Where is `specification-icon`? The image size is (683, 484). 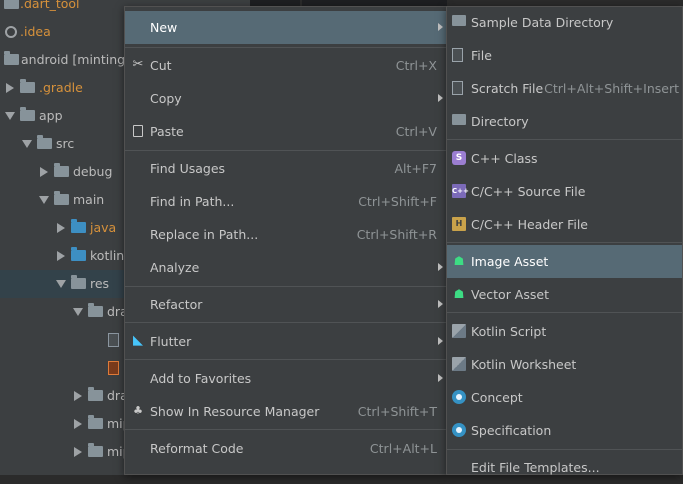 specification-icon is located at coordinates (459, 430).